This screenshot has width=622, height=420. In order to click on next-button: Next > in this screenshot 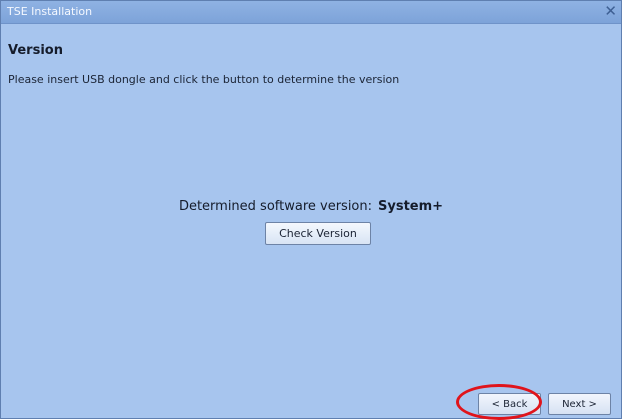, I will do `click(579, 404)`.